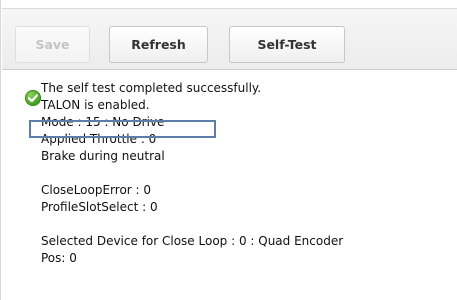 This screenshot has height=300, width=457. Describe the element at coordinates (59, 258) in the screenshot. I see `result-line-position: Pos: 0` at that location.